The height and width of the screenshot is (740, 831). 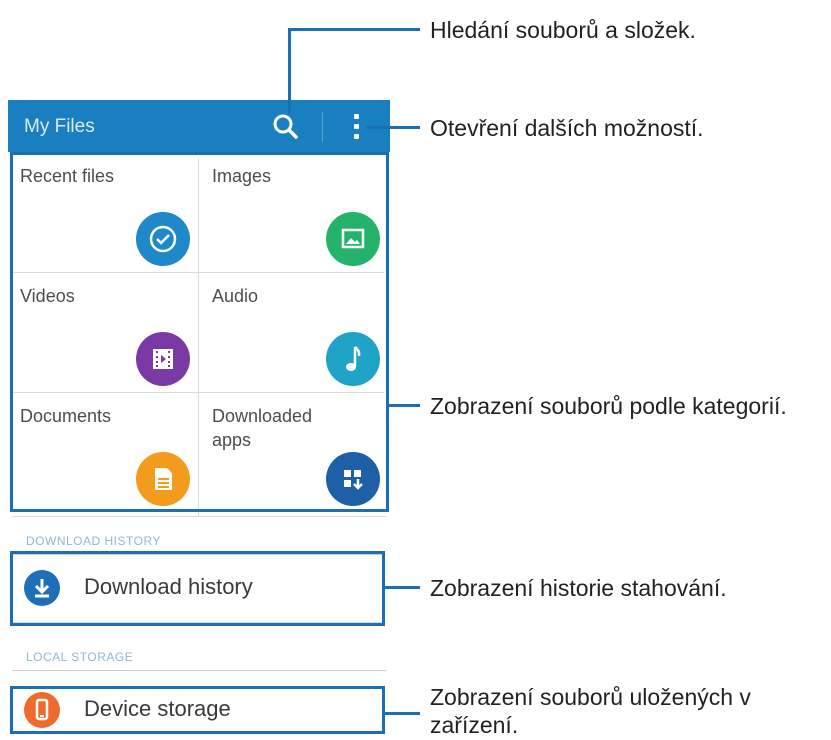 What do you see at coordinates (578, 588) in the screenshot?
I see `download-history-annotation: Zobrazení historie stahování.` at bounding box center [578, 588].